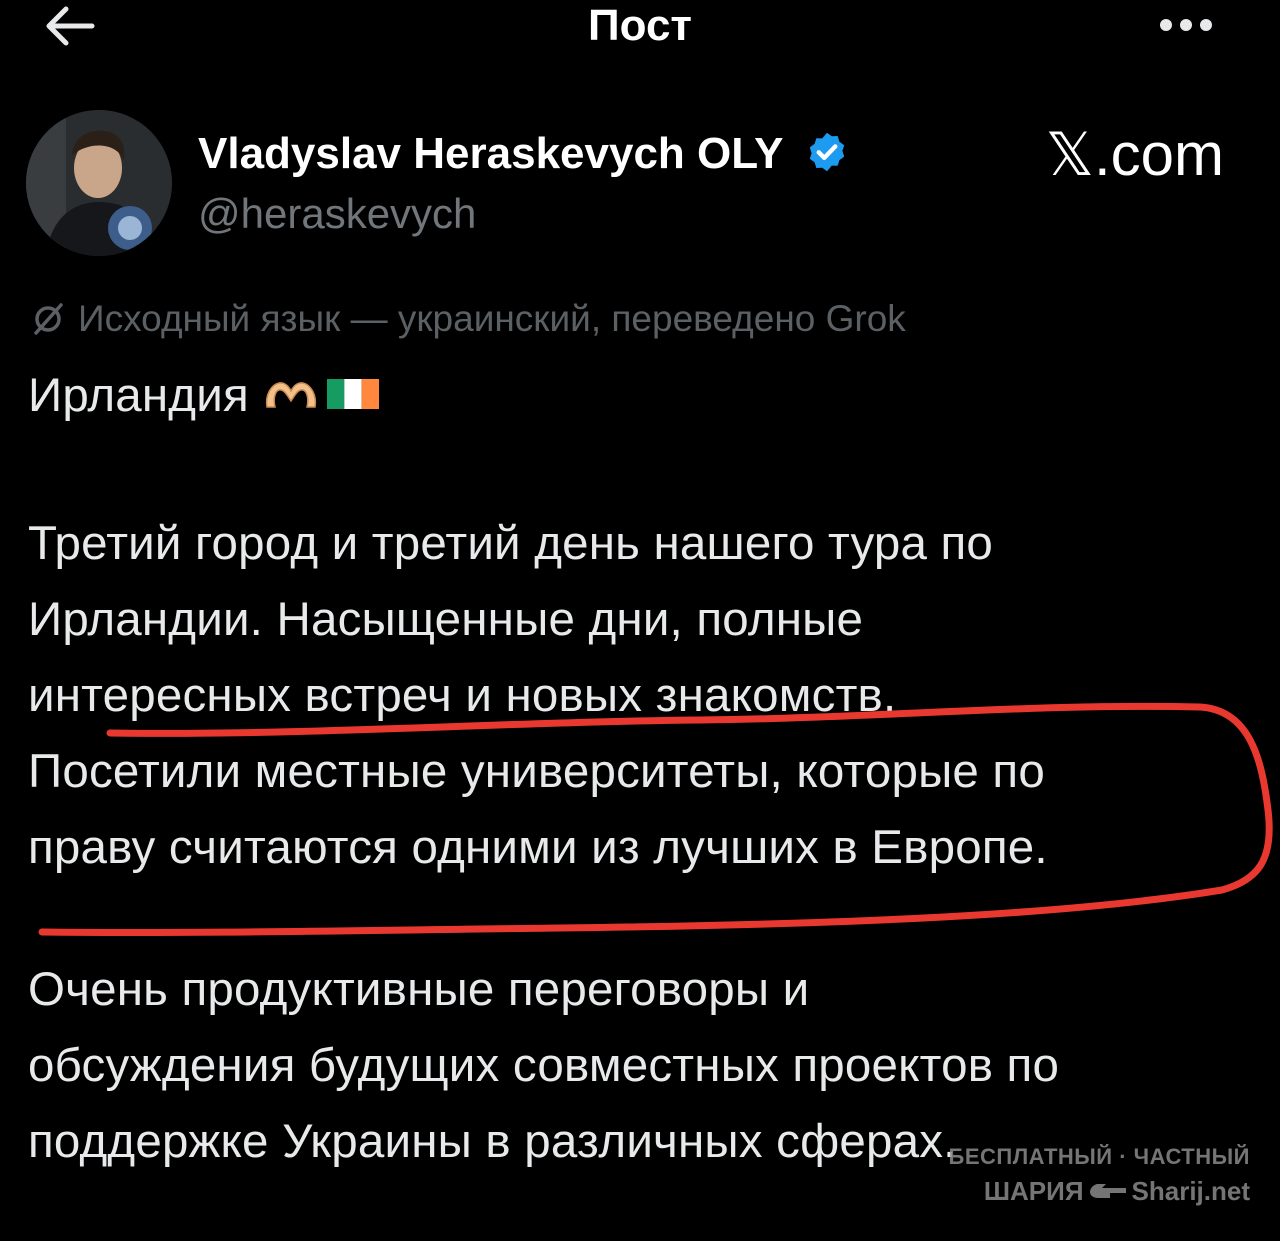 The height and width of the screenshot is (1241, 1280). I want to click on author-name-text: Vladyslav Heraskevych OLY, so click(490, 153).